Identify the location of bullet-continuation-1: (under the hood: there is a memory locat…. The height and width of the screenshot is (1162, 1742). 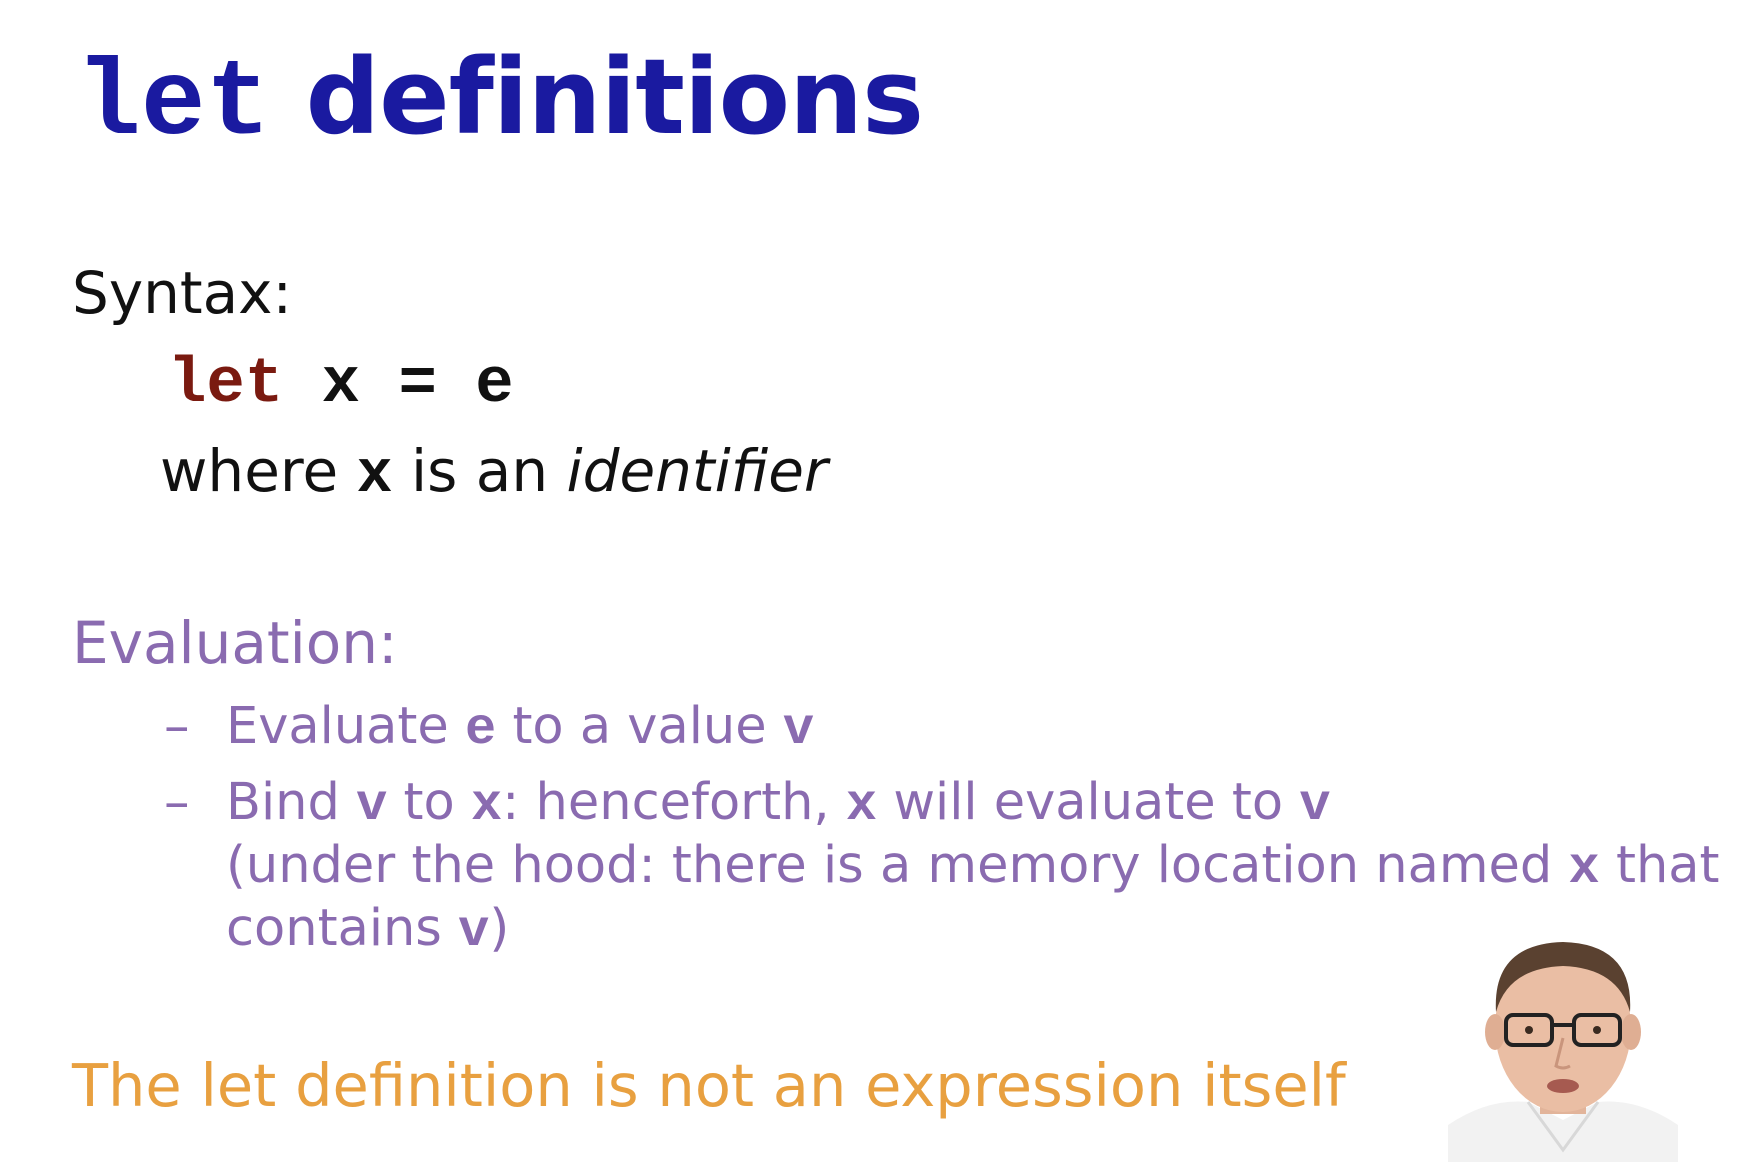
(942, 867).